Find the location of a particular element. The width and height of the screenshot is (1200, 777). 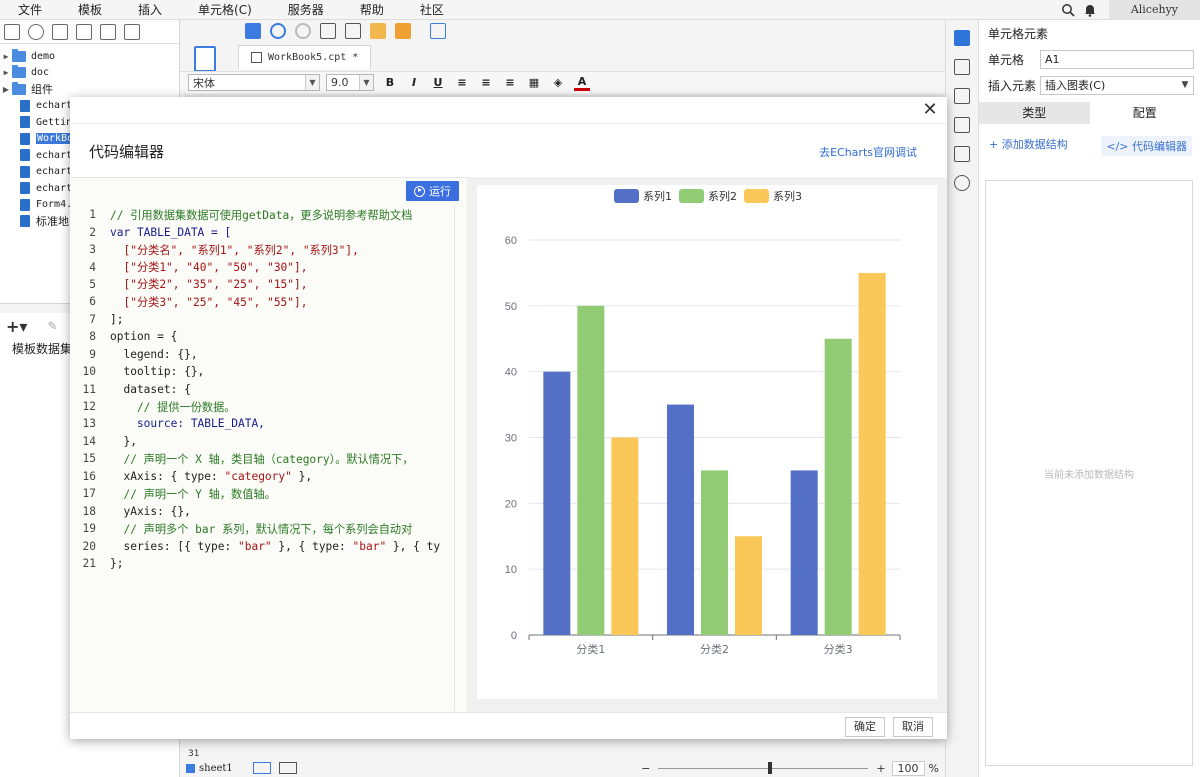

undo-icon is located at coordinates (278, 31).